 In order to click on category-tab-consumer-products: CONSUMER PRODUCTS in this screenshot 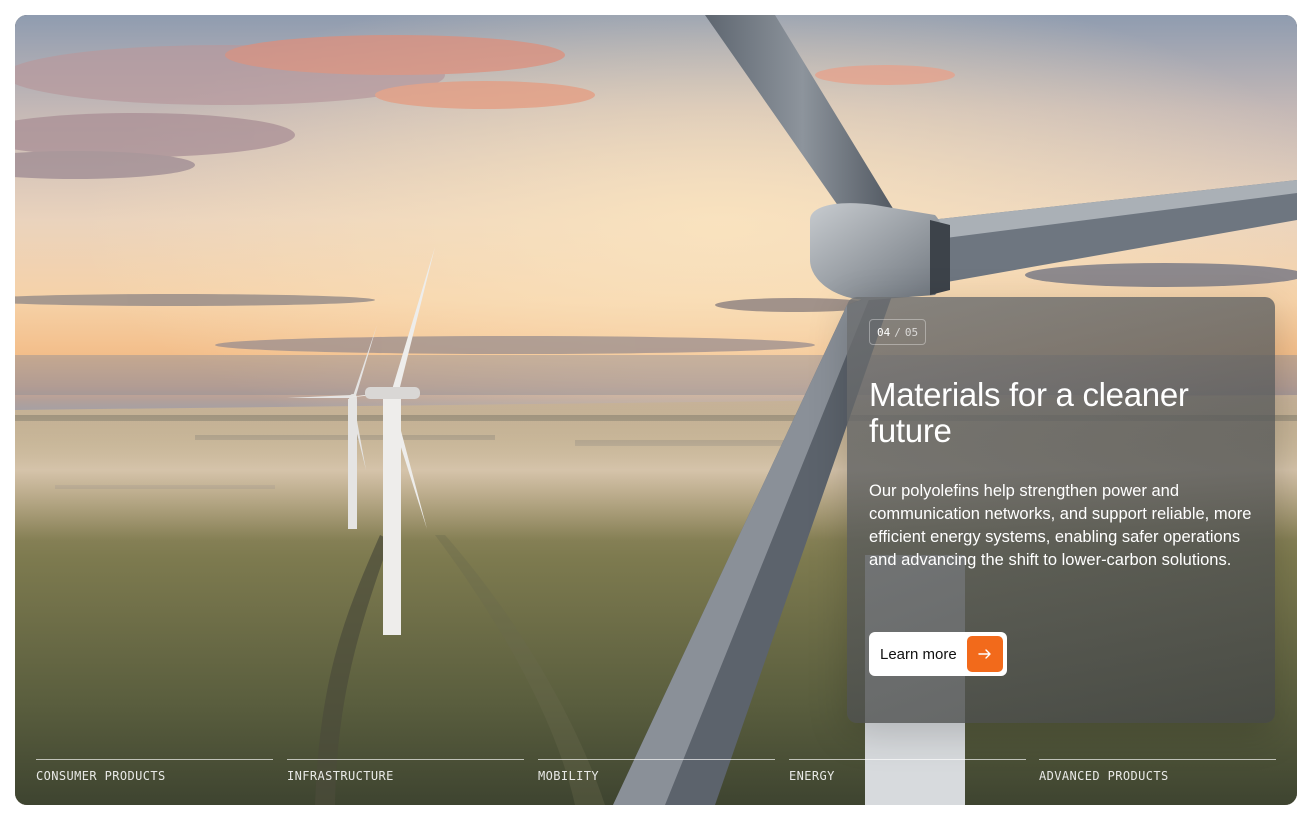, I will do `click(154, 774)`.